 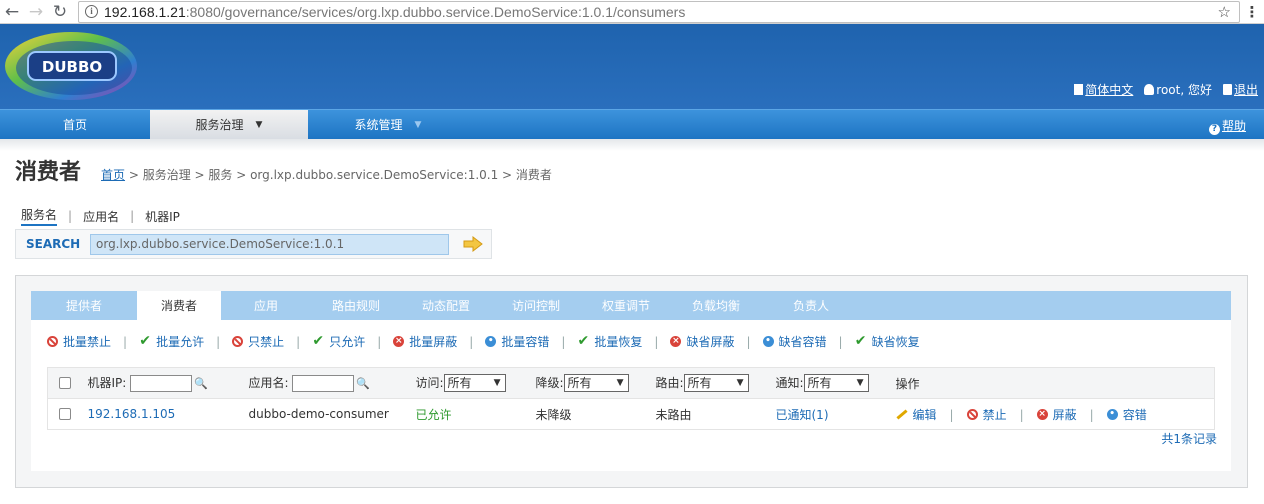 What do you see at coordinates (716, 383) in the screenshot?
I see `route-filter-select: 所有 ▼` at bounding box center [716, 383].